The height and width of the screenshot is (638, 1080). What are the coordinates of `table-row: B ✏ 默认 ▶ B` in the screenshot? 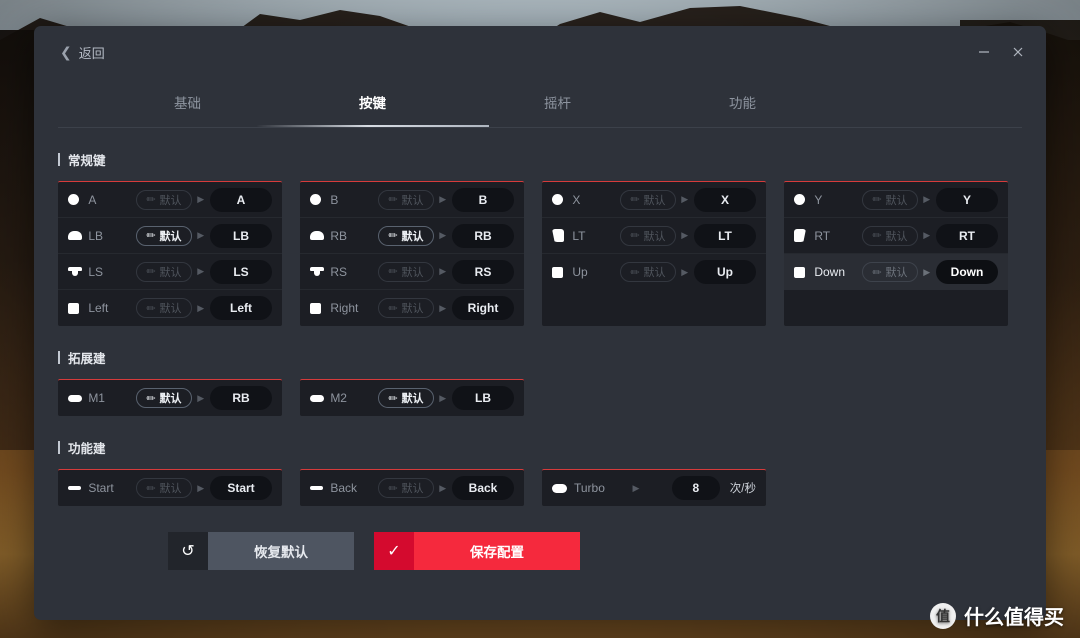 It's located at (412, 200).